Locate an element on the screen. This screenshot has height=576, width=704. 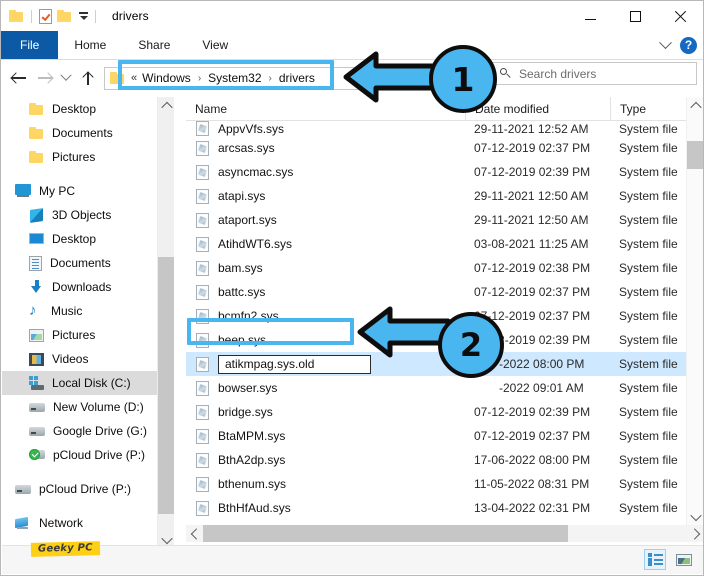
file-name-cell: AtihdWT6.sys is located at coordinates (325, 244).